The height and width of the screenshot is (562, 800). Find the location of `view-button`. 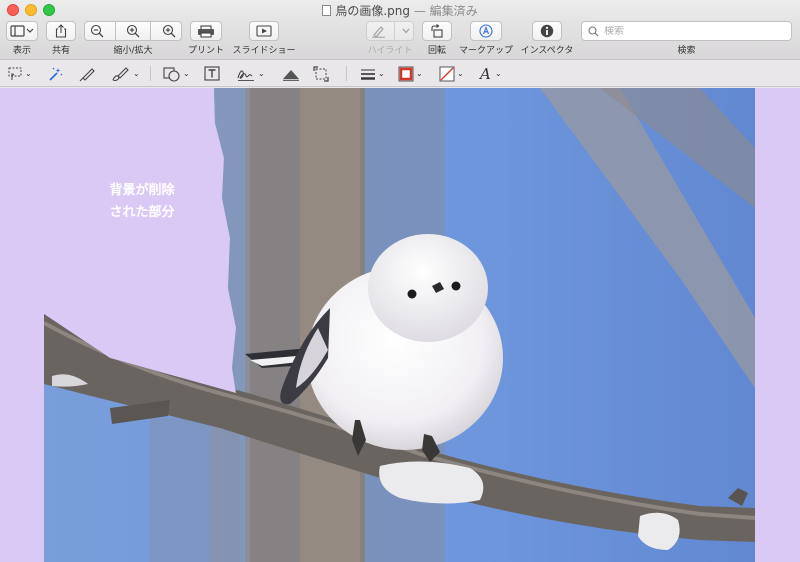

view-button is located at coordinates (22, 31).